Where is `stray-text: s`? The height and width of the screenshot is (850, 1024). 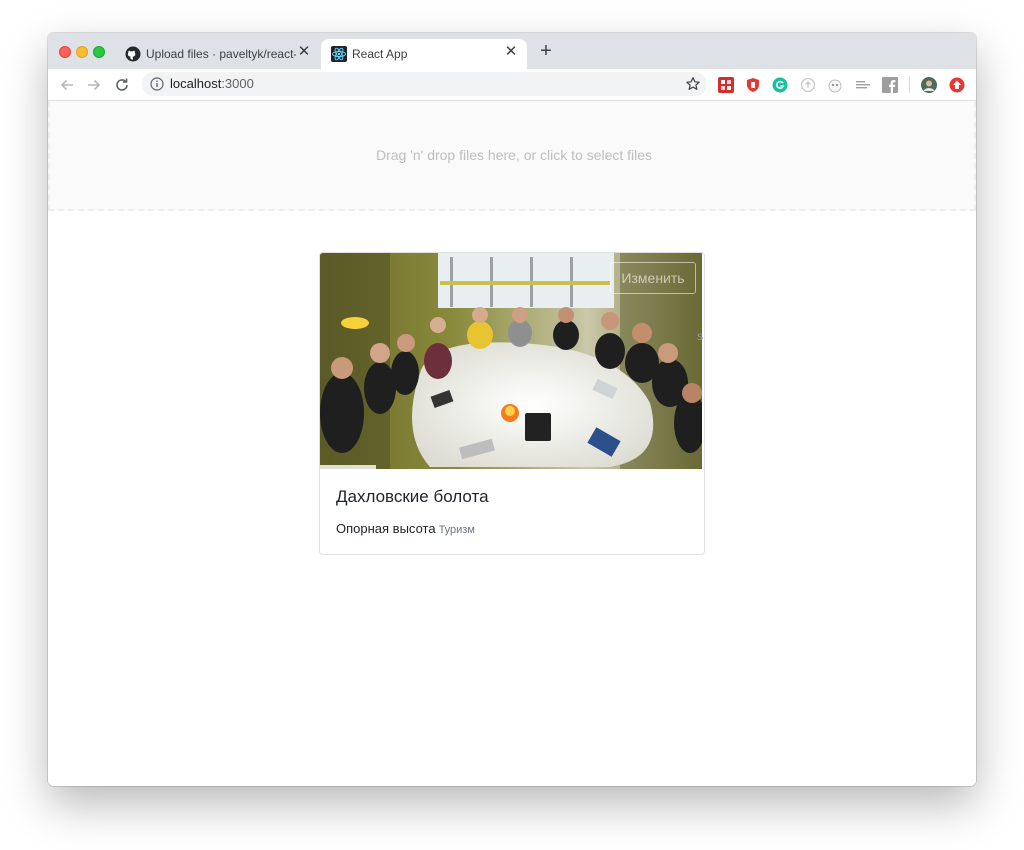
stray-text: s is located at coordinates (700, 336).